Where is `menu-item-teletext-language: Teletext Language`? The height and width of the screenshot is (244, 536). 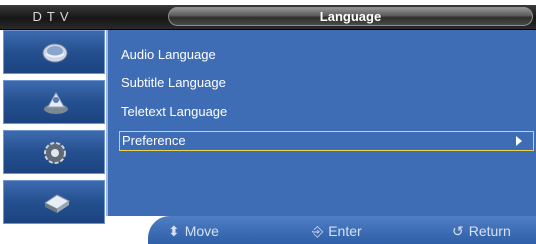 menu-item-teletext-language: Teletext Language is located at coordinates (174, 112).